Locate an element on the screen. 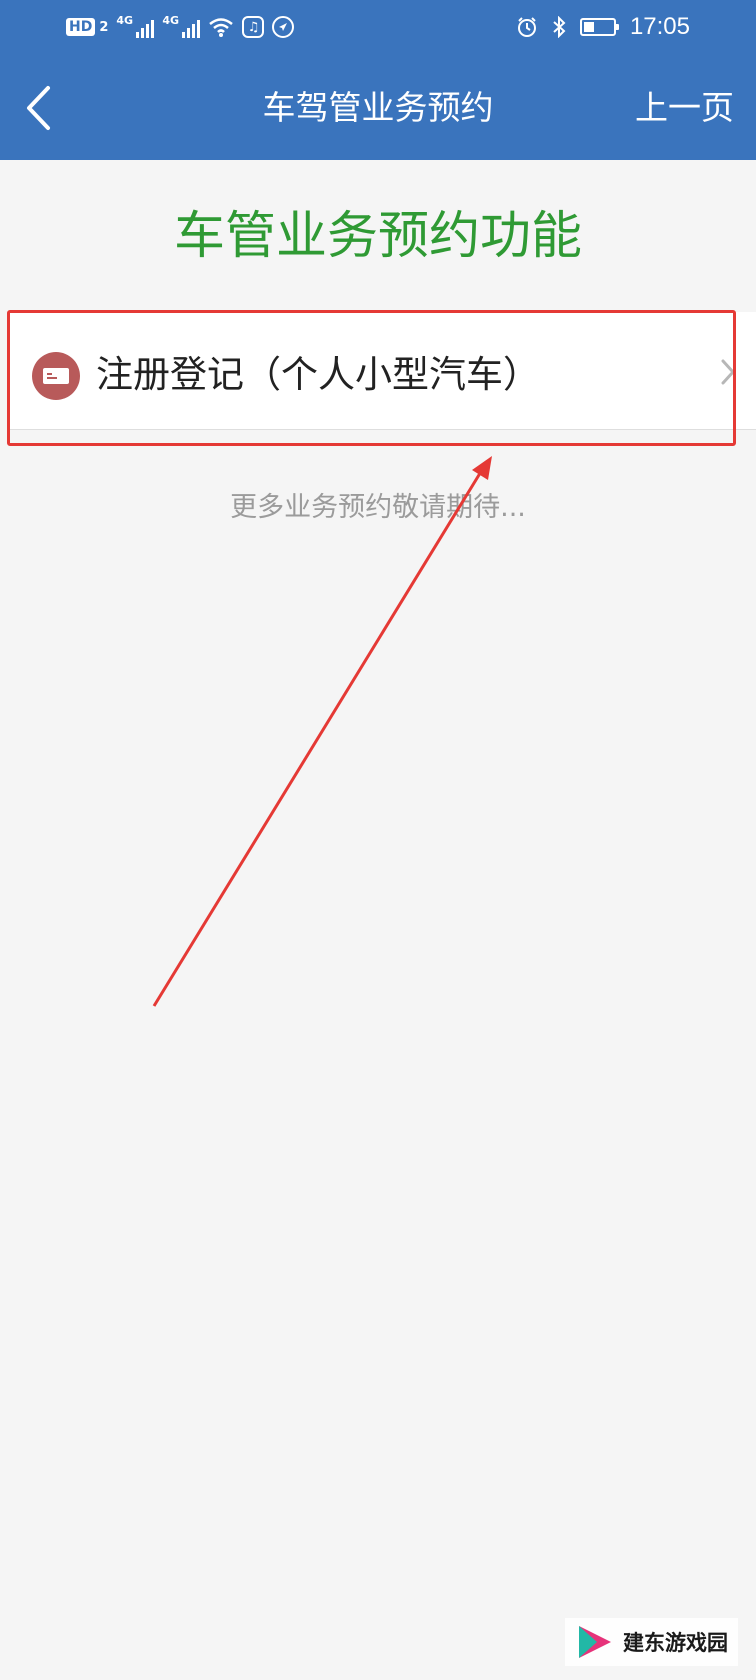 The width and height of the screenshot is (756, 1680). prev-page-button: 上一页 is located at coordinates (684, 108).